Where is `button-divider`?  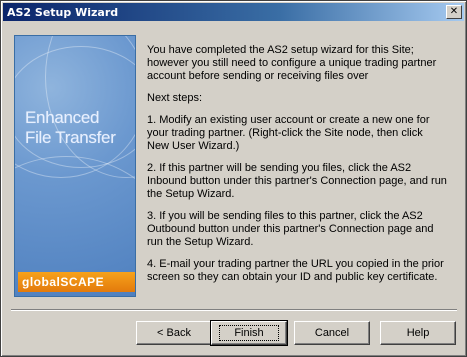
button-divider is located at coordinates (234, 310).